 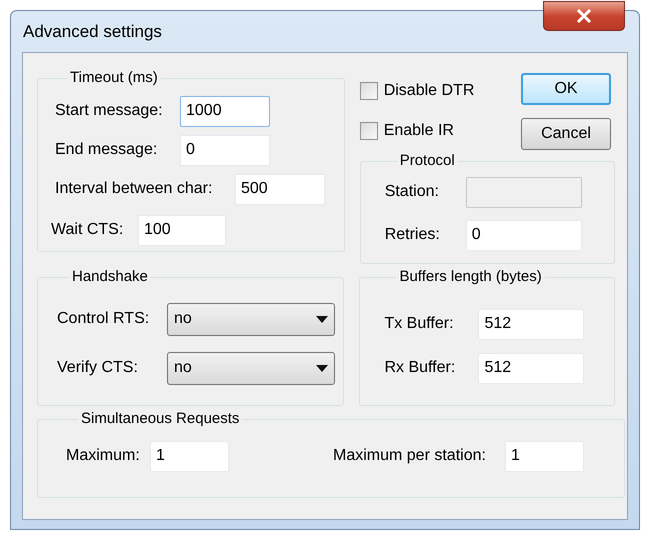 What do you see at coordinates (103, 319) in the screenshot?
I see `field-label: Control RTS:` at bounding box center [103, 319].